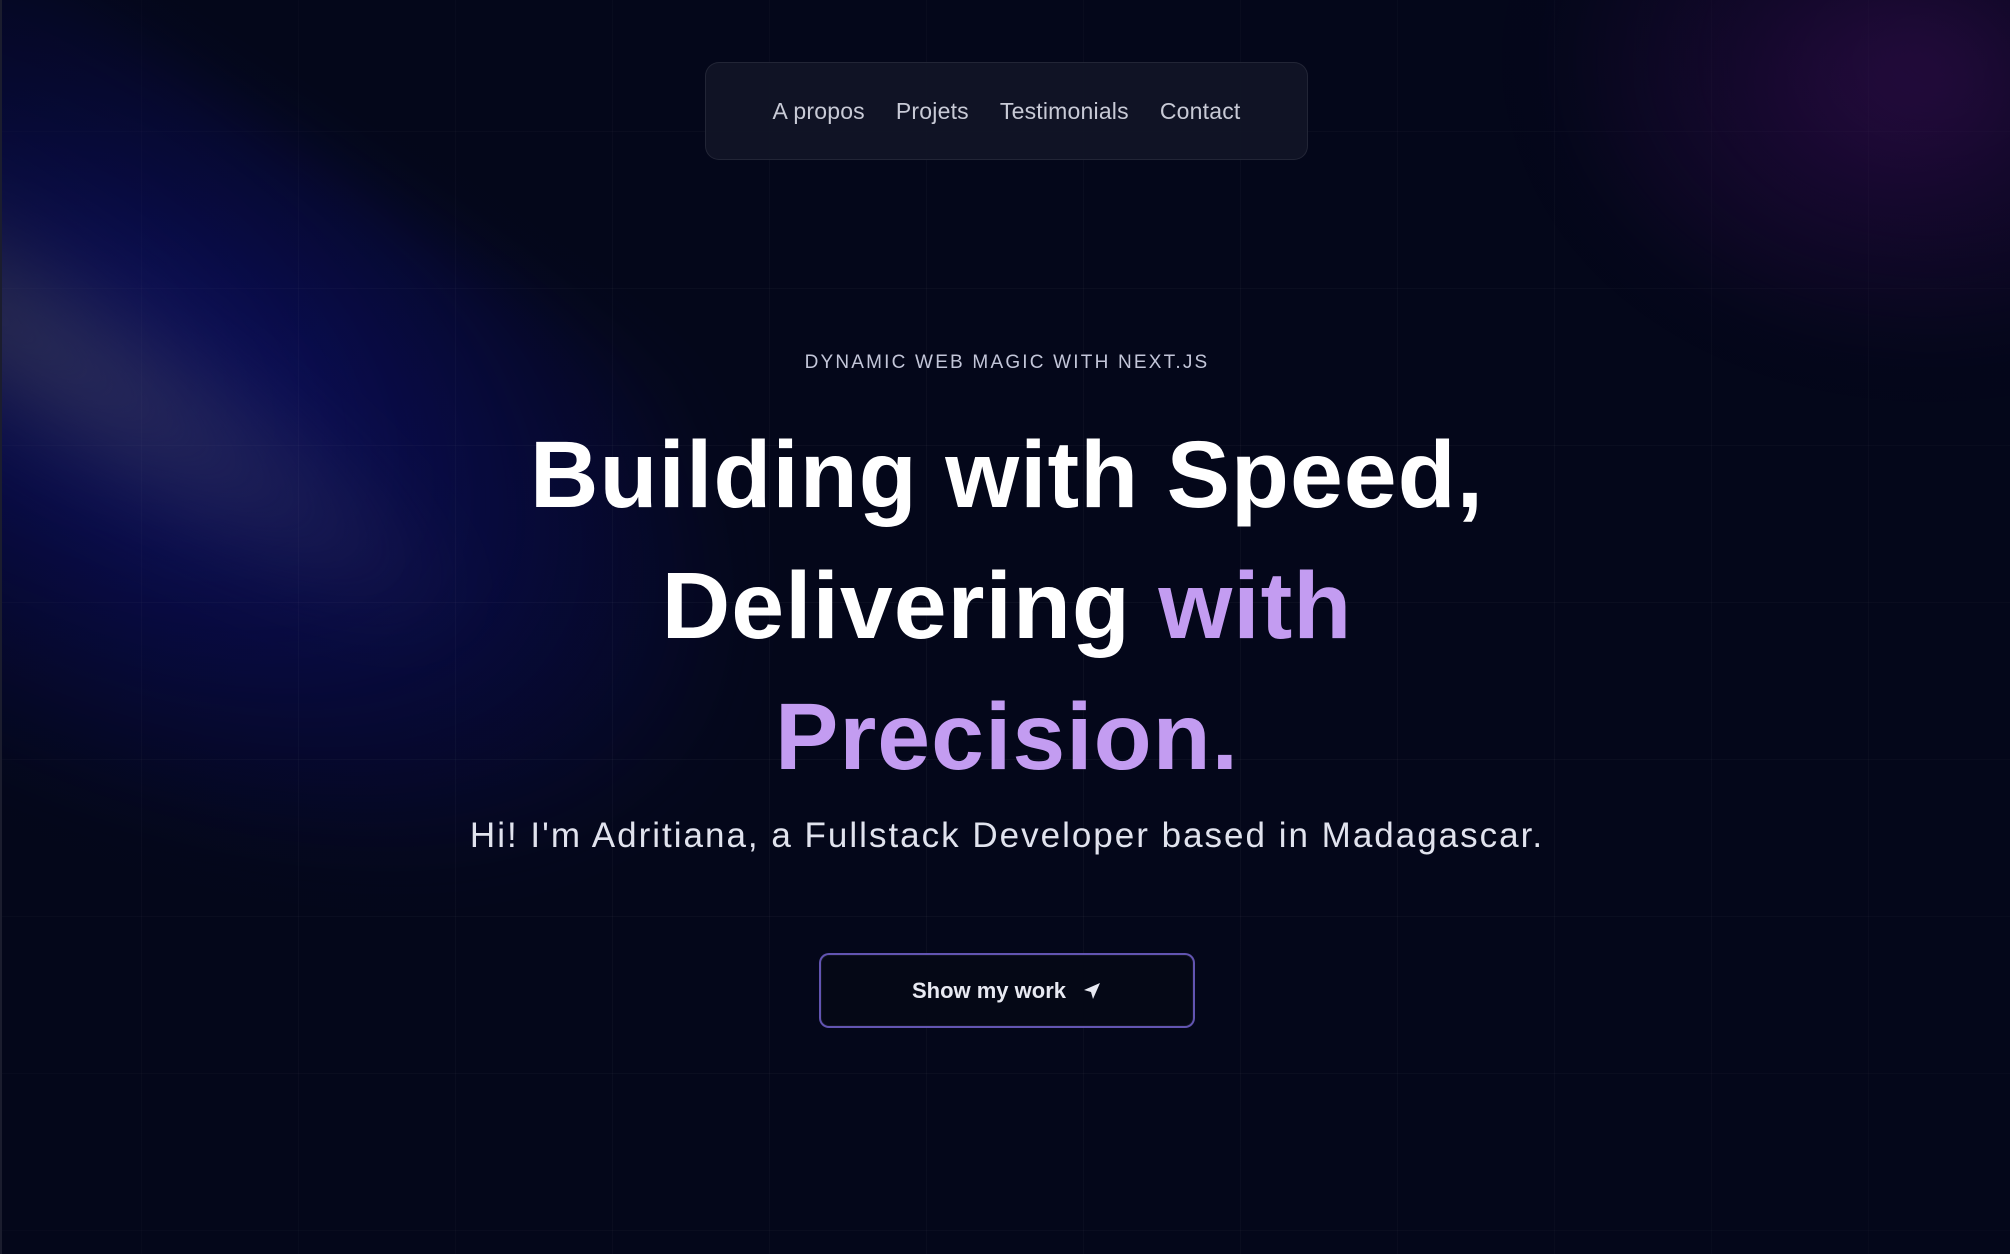  Describe the element at coordinates (1200, 111) in the screenshot. I see `nav-link-contact: Contact` at that location.